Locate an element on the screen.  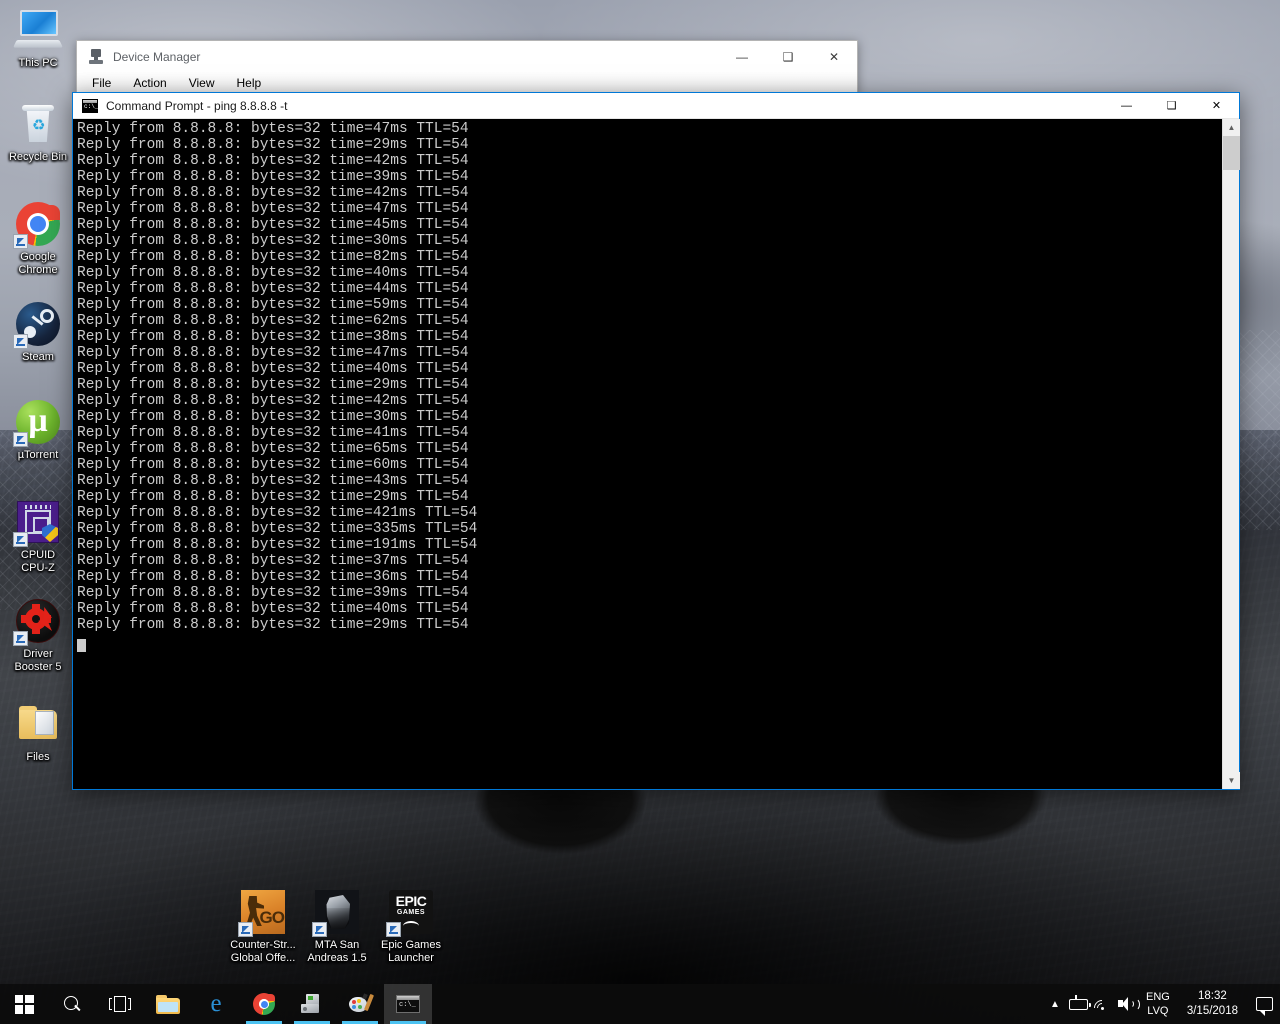
chrome-button is located at coordinates (264, 1004).